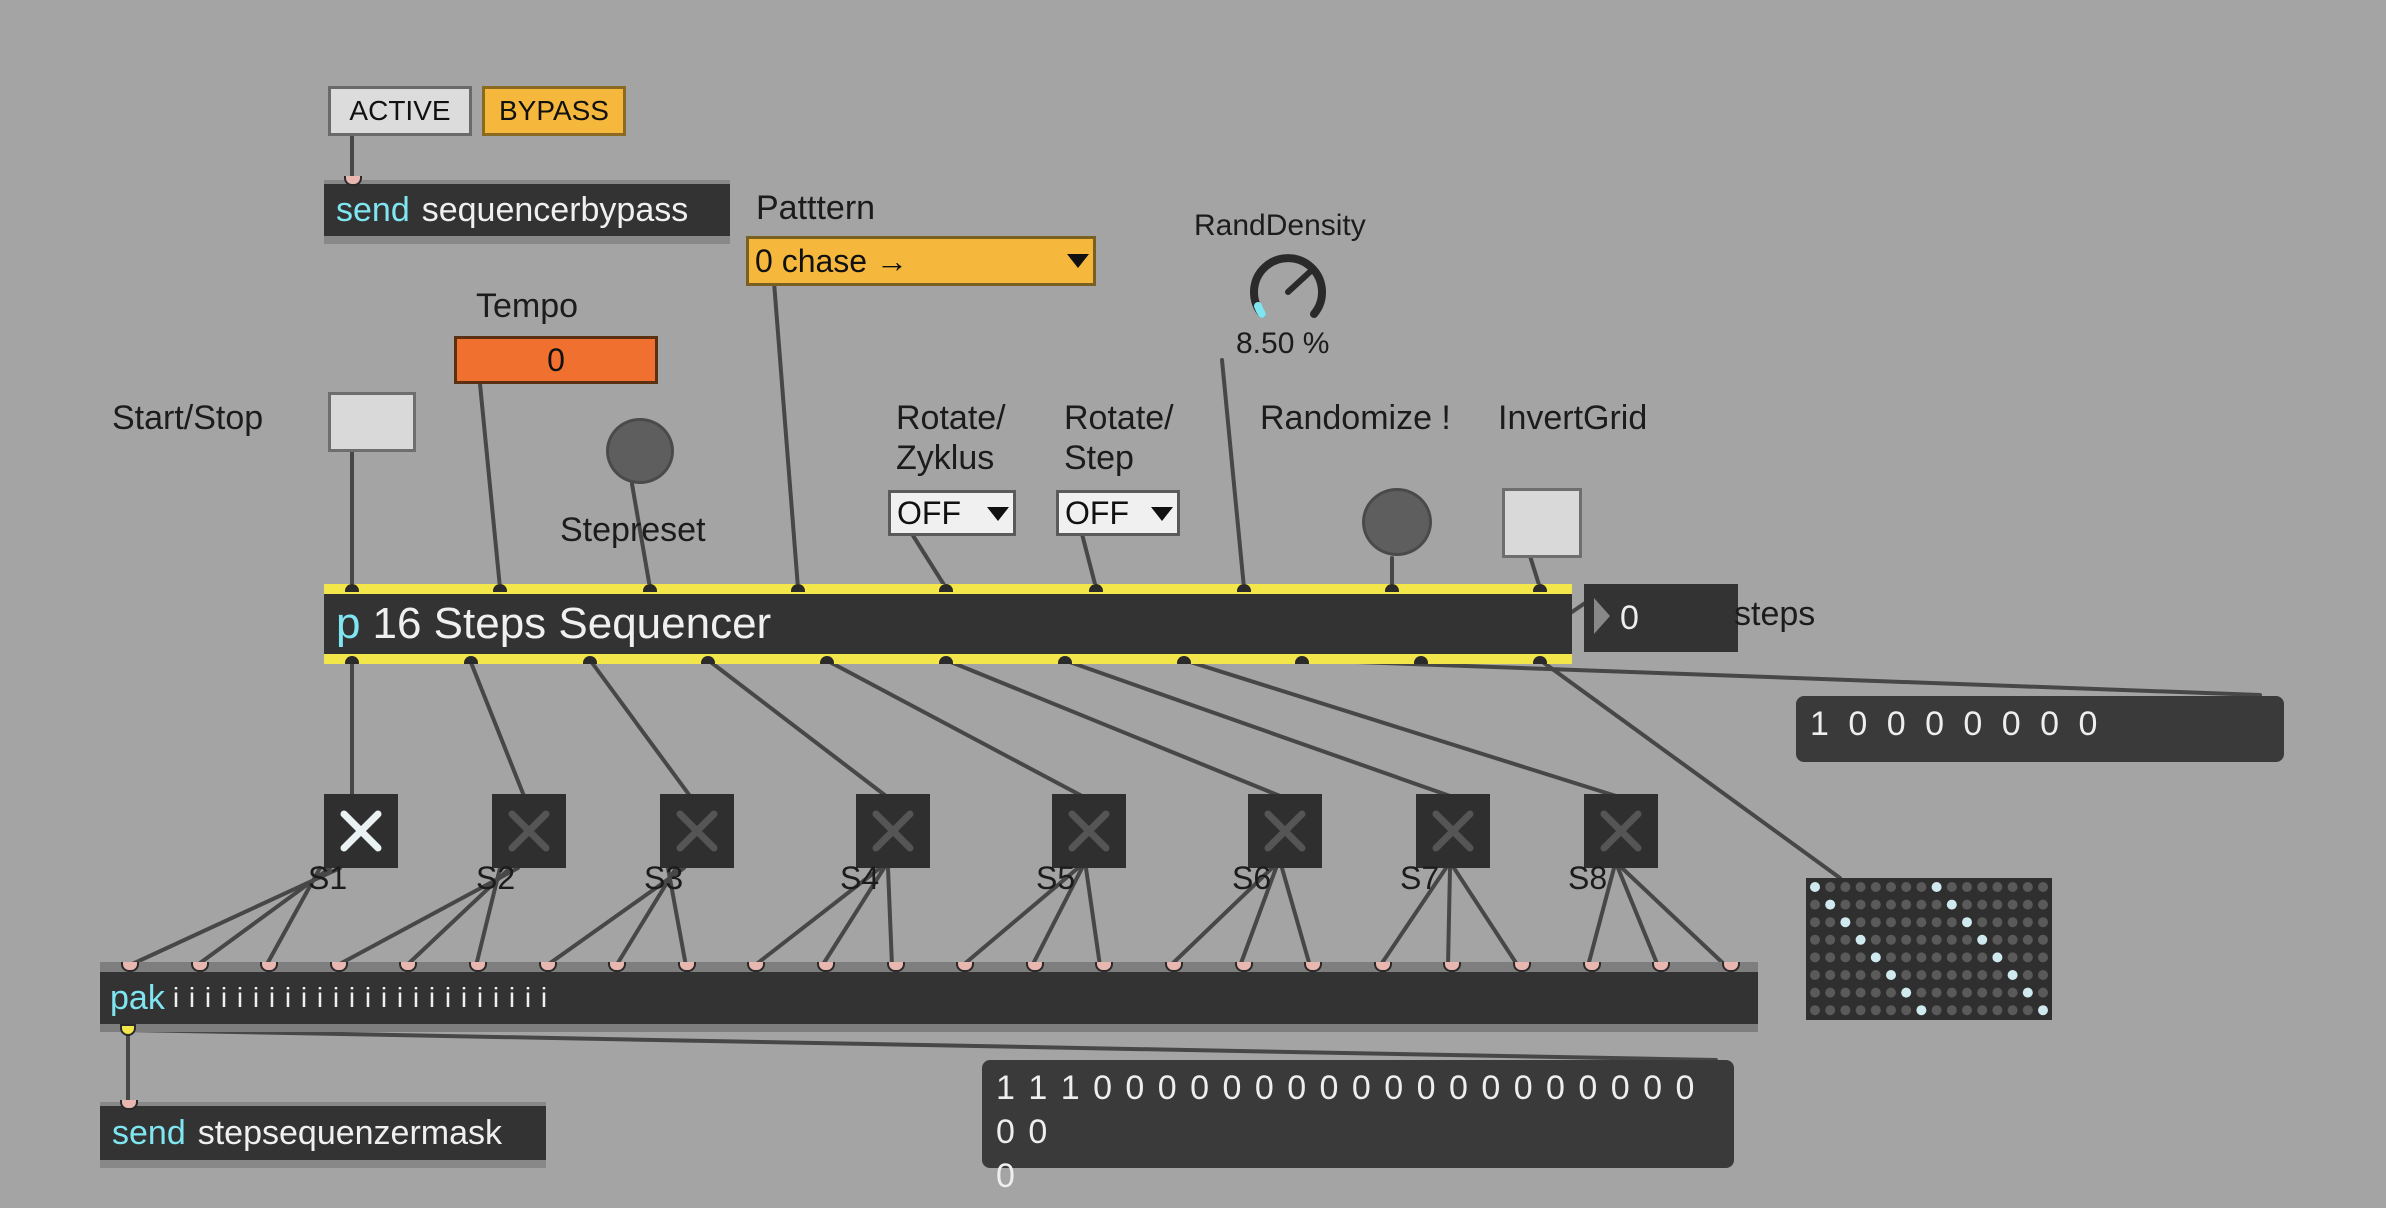 This screenshot has width=2386, height=1208. Describe the element at coordinates (372, 422) in the screenshot. I see `start-stop-toggle` at that location.